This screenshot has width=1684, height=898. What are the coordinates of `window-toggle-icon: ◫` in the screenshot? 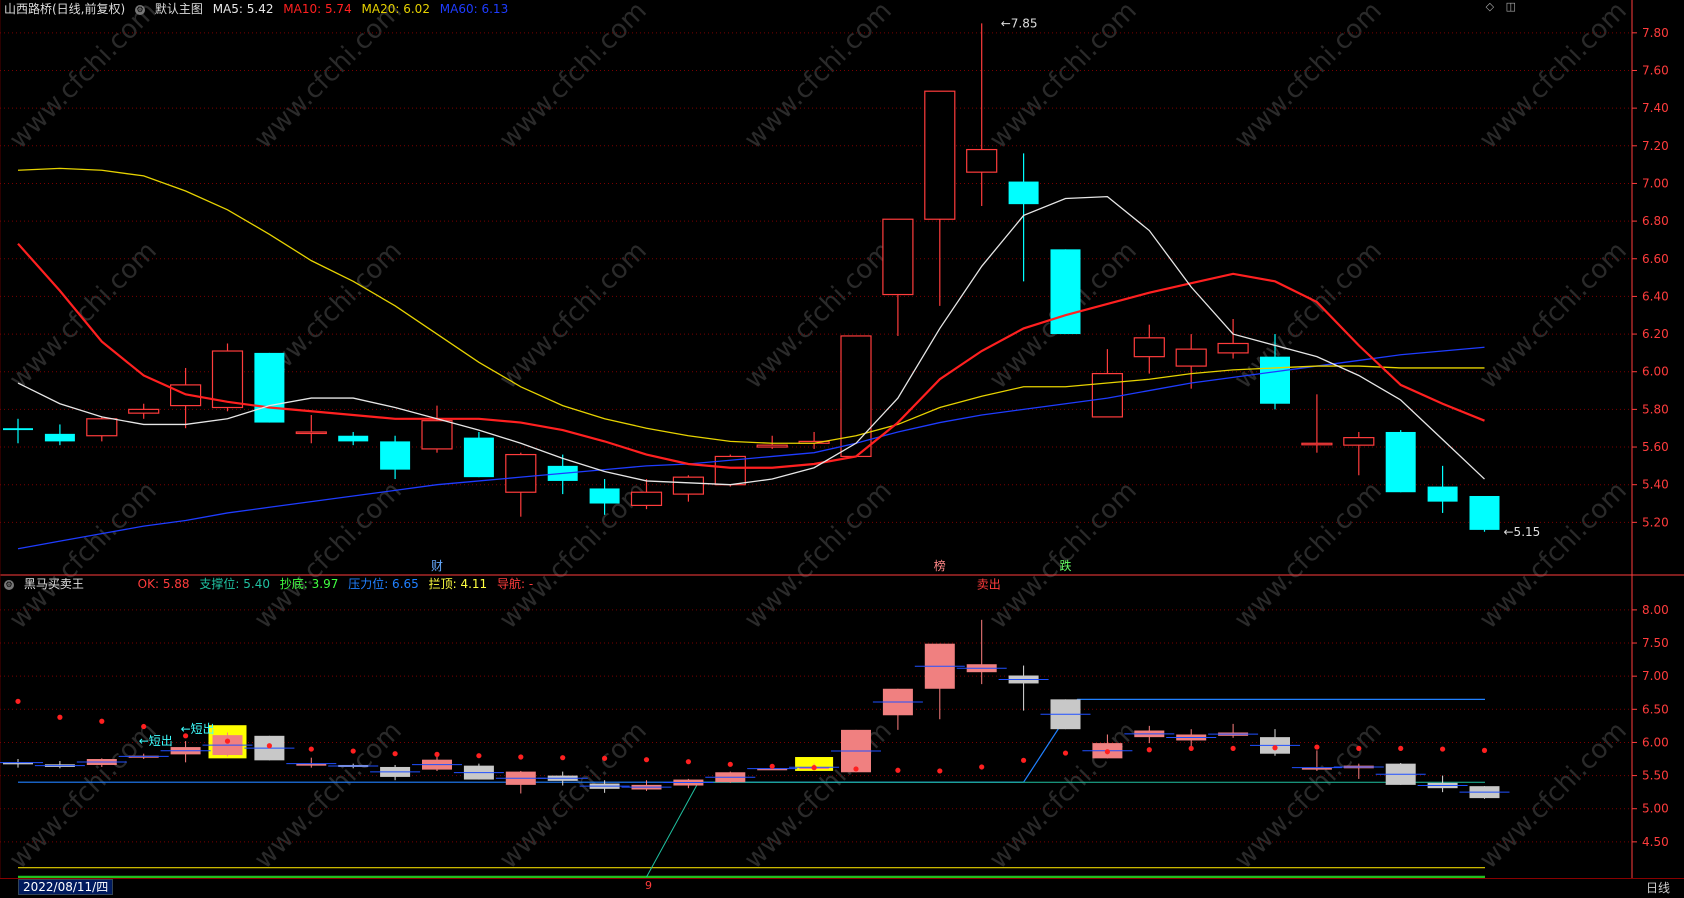 It's located at (1511, 6).